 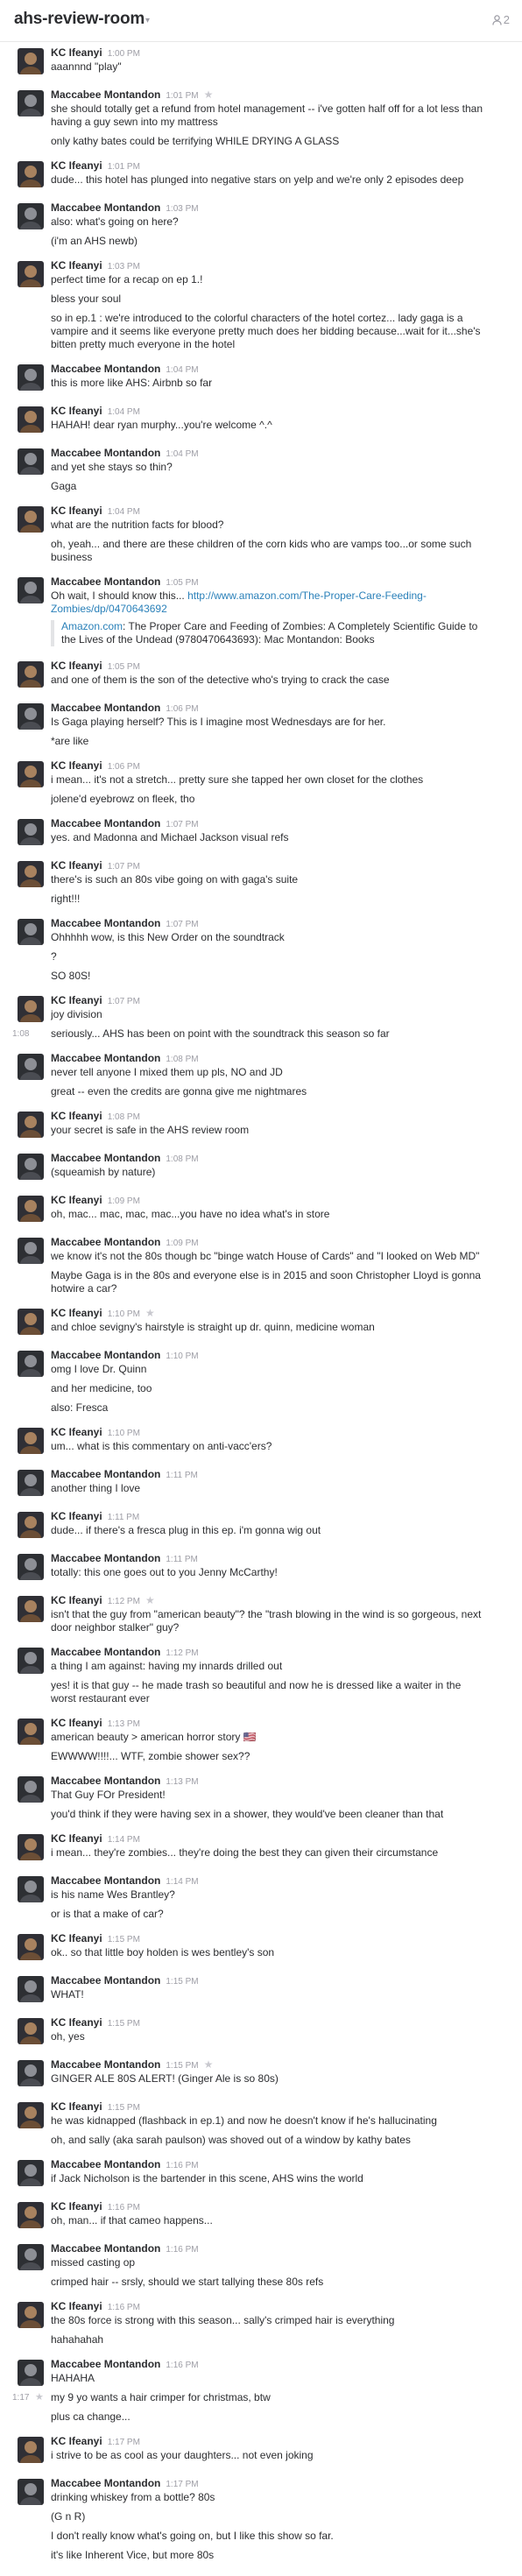 What do you see at coordinates (182, 1243) in the screenshot?
I see `timestamp: 1:09 PM` at bounding box center [182, 1243].